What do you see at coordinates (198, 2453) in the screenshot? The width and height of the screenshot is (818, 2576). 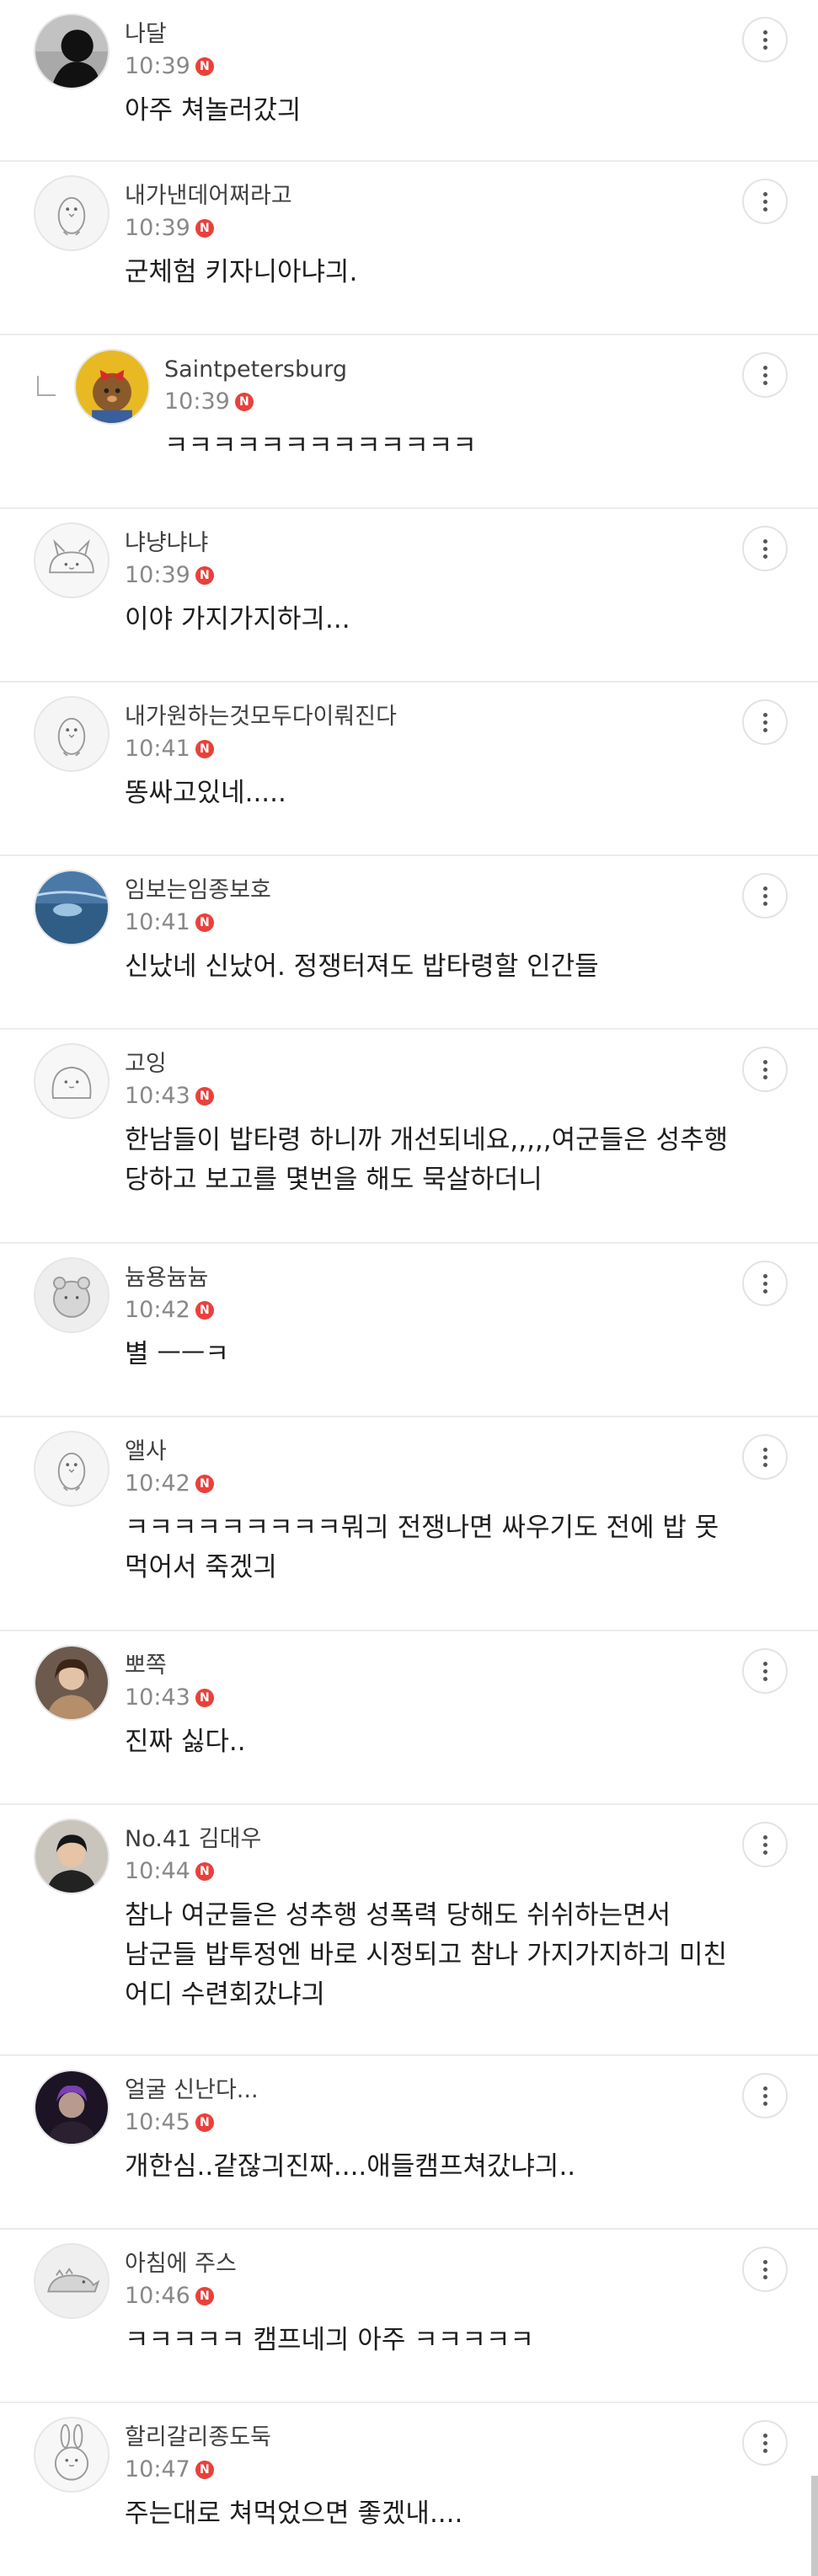 I see `comment-meta: 할리갈리종도둑 10:47 N` at bounding box center [198, 2453].